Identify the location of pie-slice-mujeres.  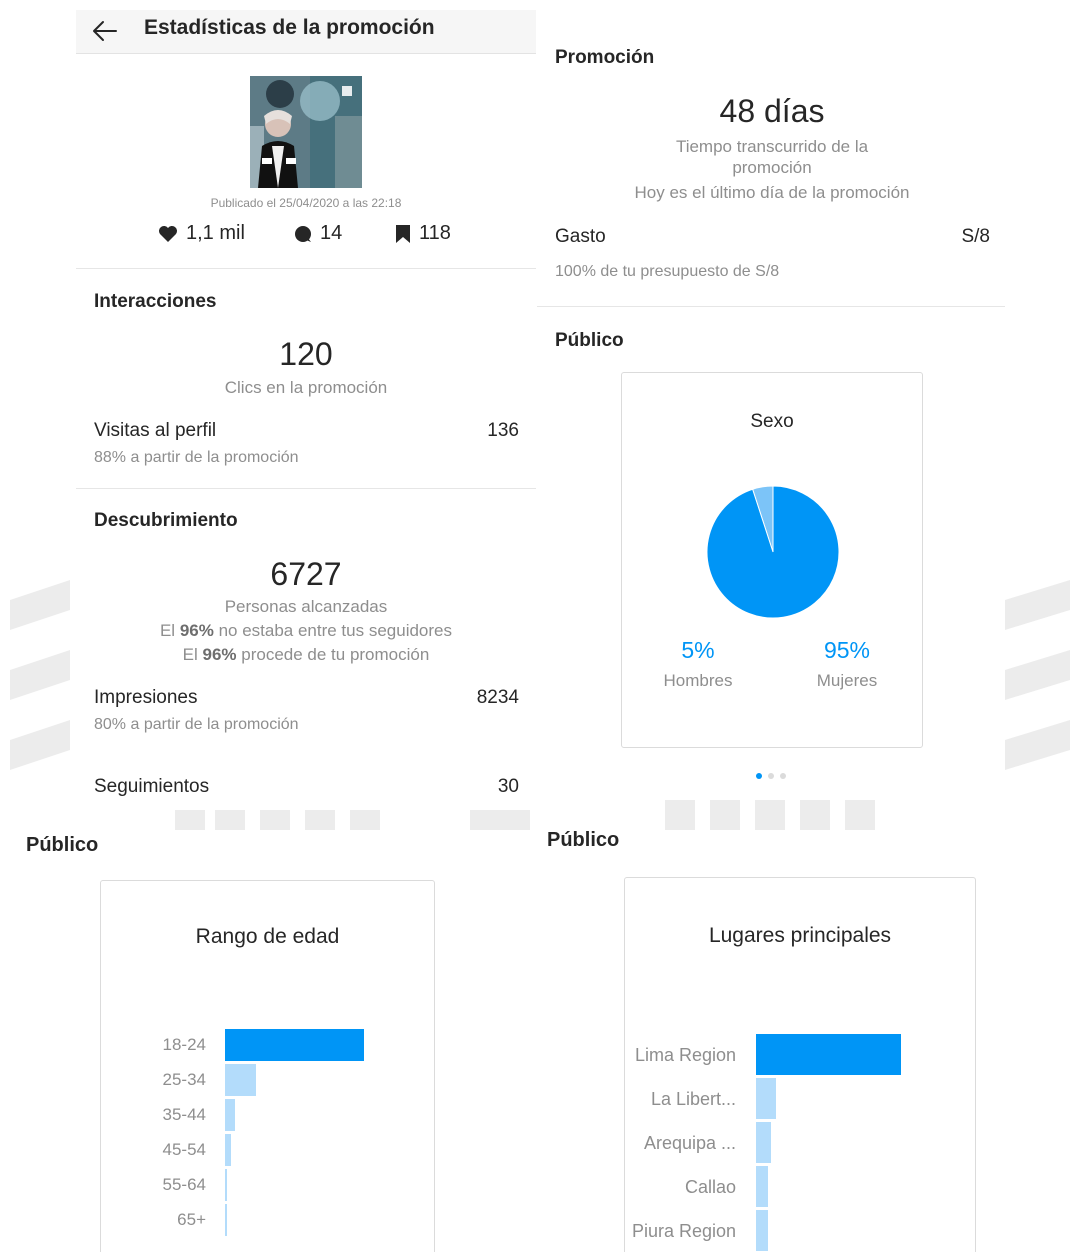
(773, 552).